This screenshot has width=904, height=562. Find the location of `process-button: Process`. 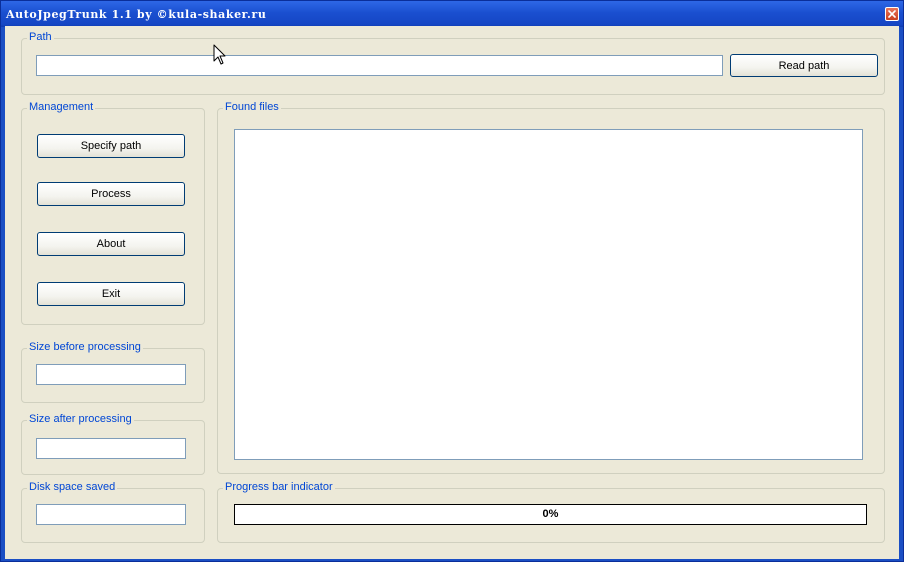

process-button: Process is located at coordinates (111, 194).